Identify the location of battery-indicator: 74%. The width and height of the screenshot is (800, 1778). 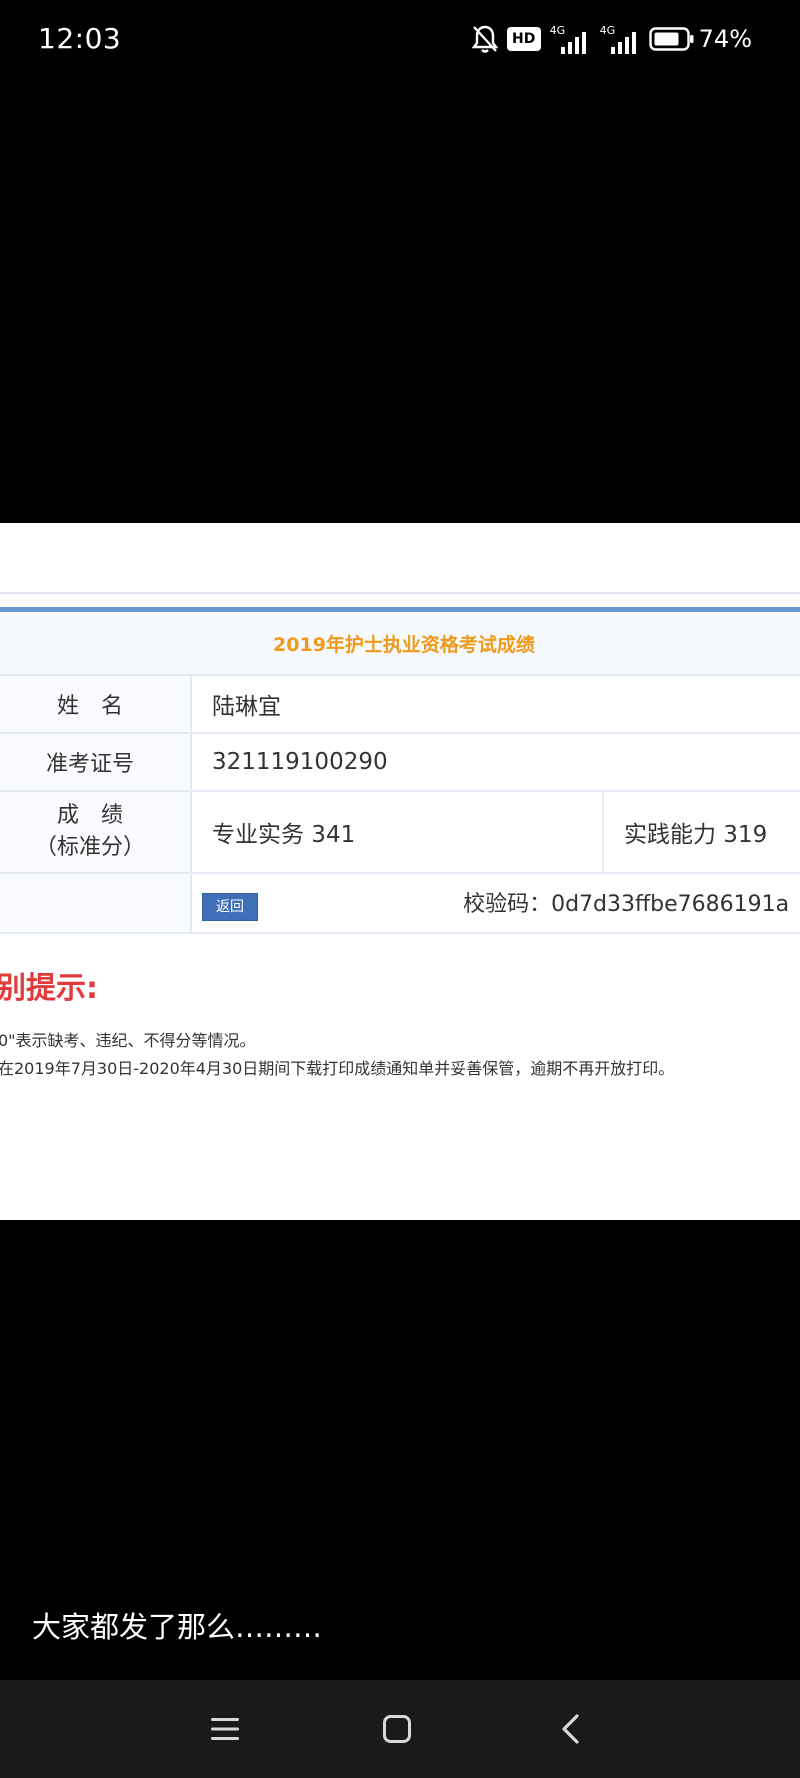
(700, 39).